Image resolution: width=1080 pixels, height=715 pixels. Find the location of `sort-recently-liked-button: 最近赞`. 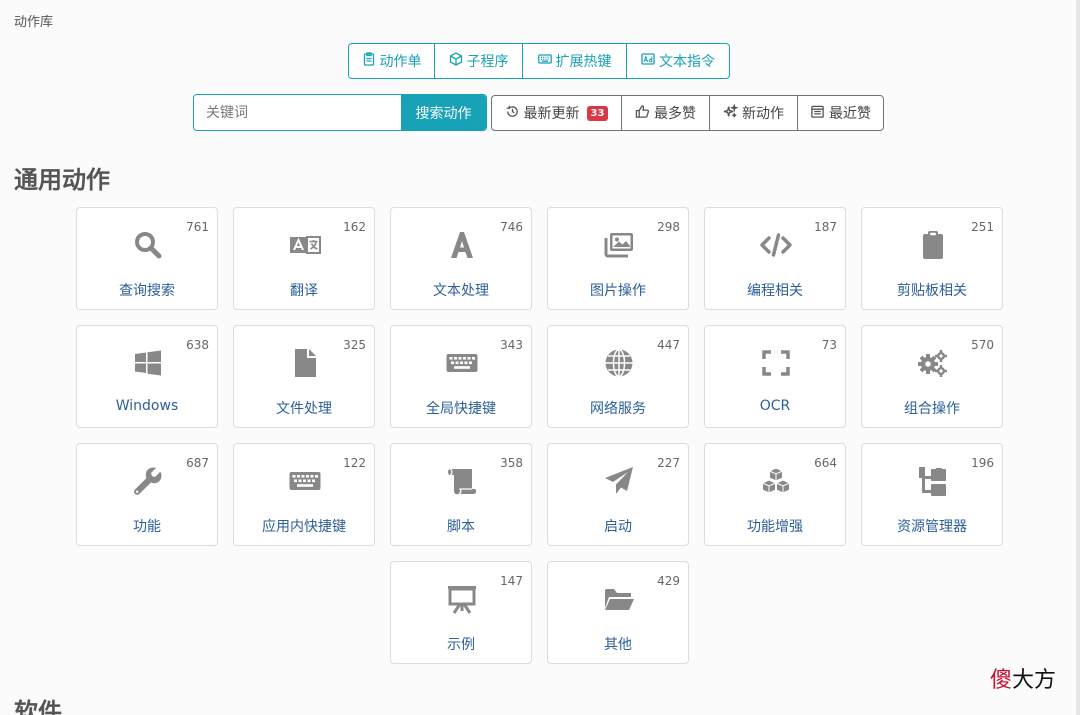

sort-recently-liked-button: 最近赞 is located at coordinates (840, 113).